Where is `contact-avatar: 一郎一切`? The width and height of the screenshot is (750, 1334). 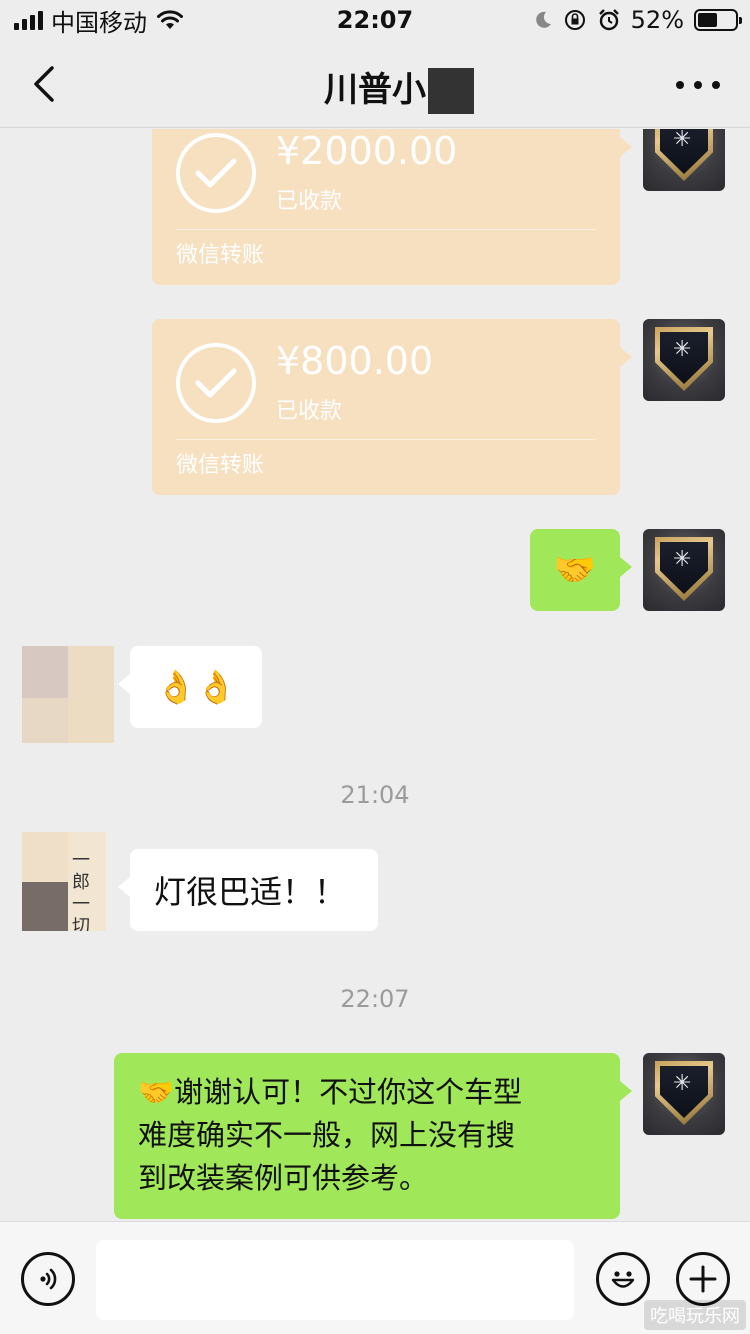
contact-avatar: 一郎一切 is located at coordinates (64, 881).